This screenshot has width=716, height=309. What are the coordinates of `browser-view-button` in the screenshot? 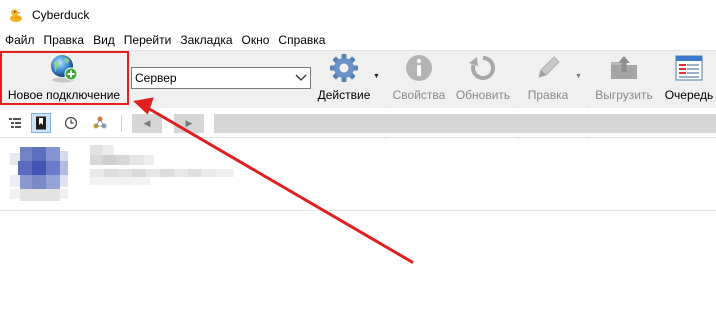 It's located at (15, 123).